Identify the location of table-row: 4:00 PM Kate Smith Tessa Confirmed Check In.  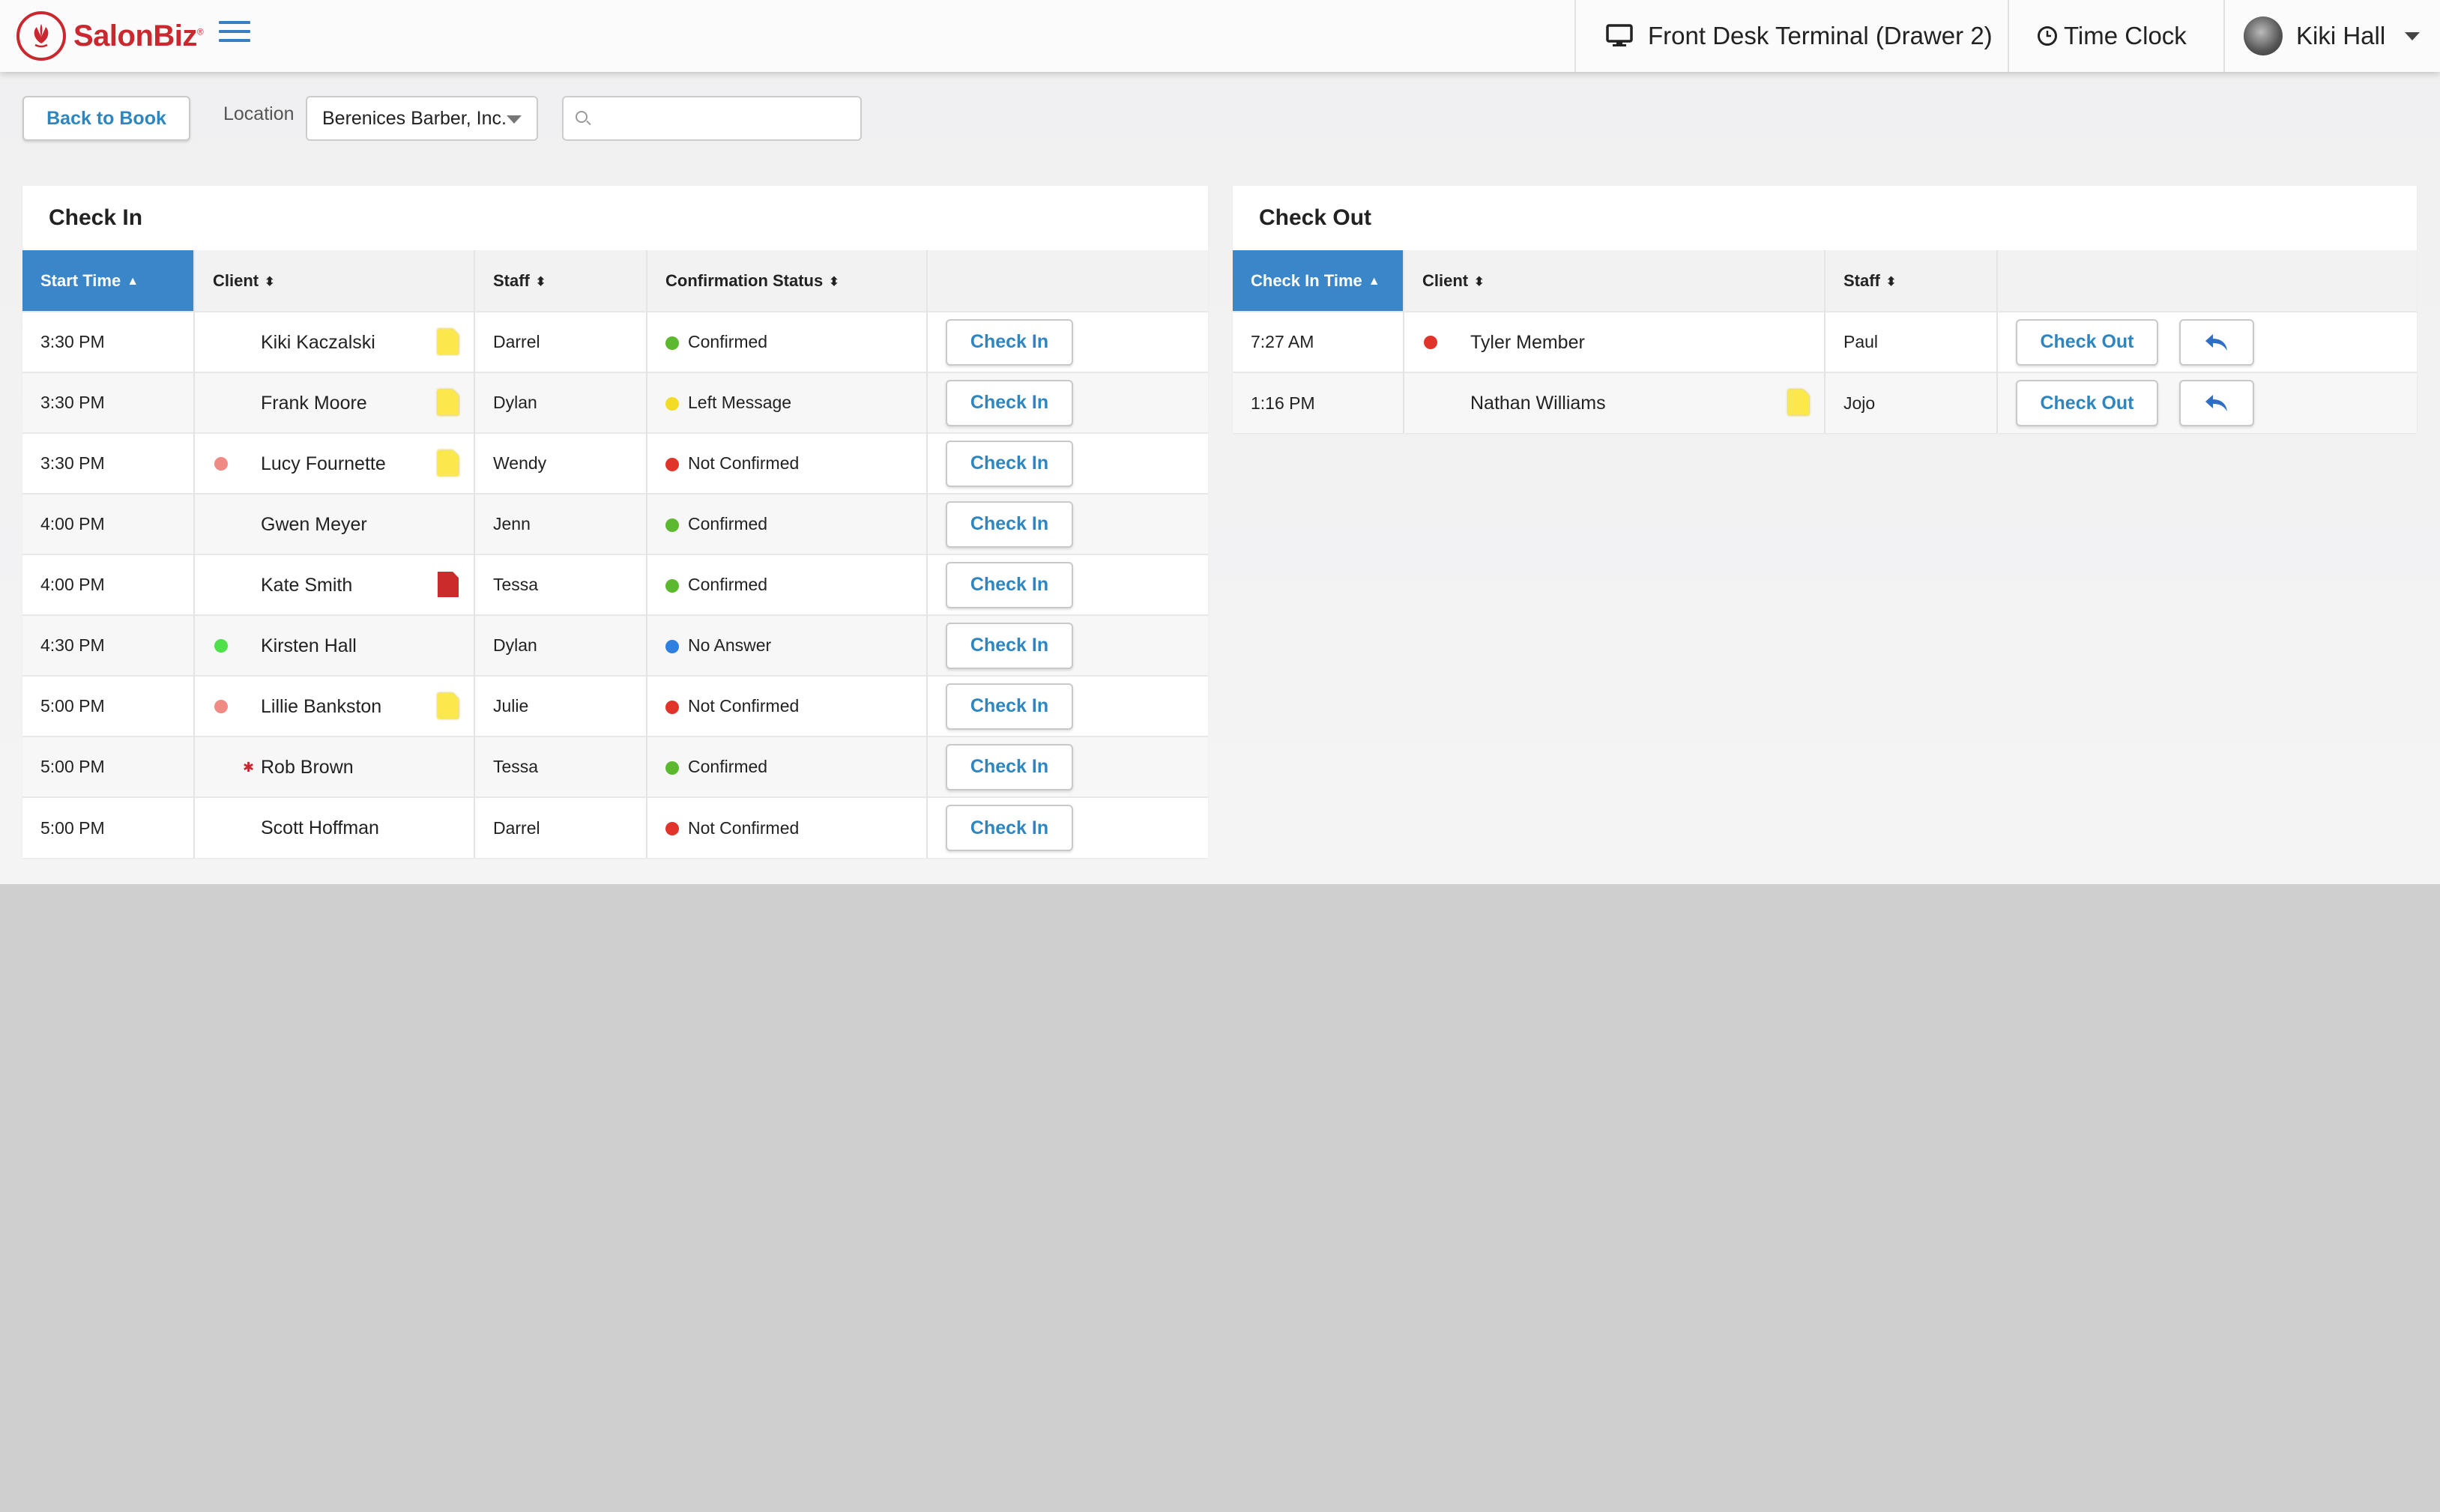
(615, 584).